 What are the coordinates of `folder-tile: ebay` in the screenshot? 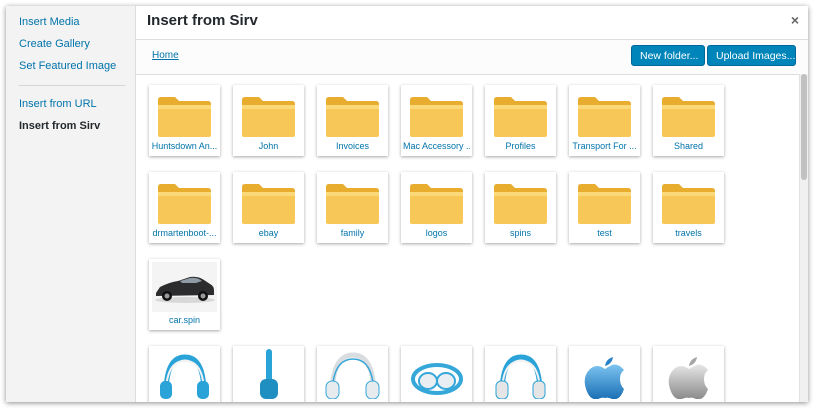 It's located at (268, 207).